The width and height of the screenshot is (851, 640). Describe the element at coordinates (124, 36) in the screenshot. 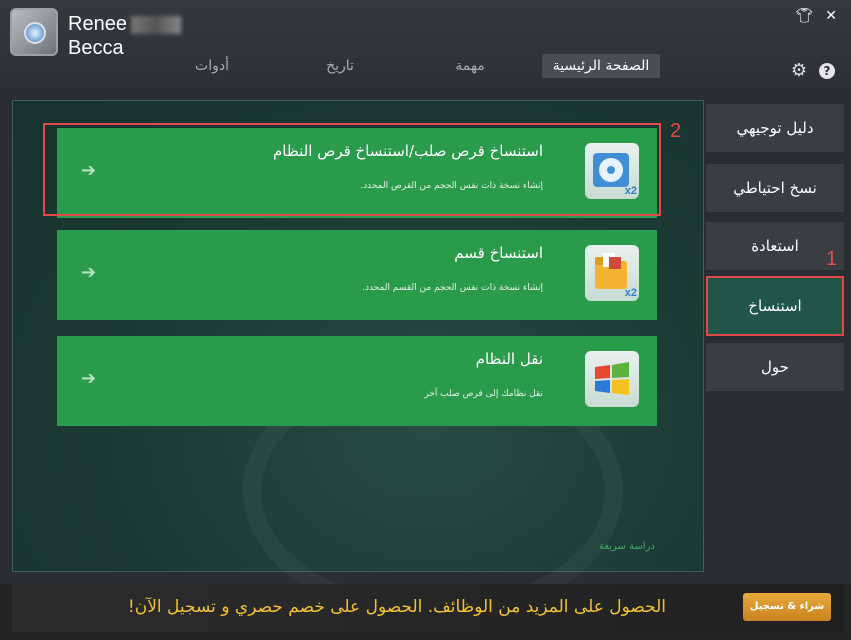

I see `app-title: Renee Becca` at that location.